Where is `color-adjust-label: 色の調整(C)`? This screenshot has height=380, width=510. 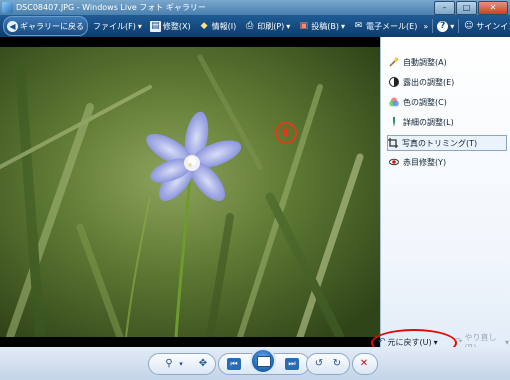
color-adjust-label: 色の調整(C) is located at coordinates (425, 102).